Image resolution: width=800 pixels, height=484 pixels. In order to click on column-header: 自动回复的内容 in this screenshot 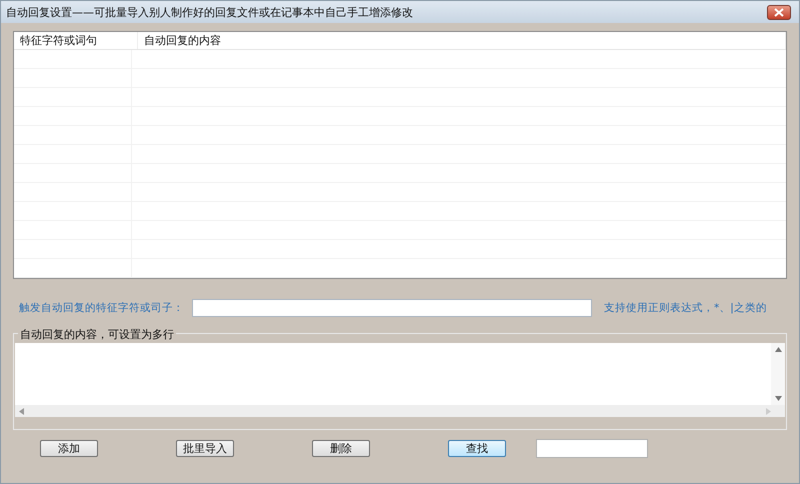, I will do `click(462, 40)`.